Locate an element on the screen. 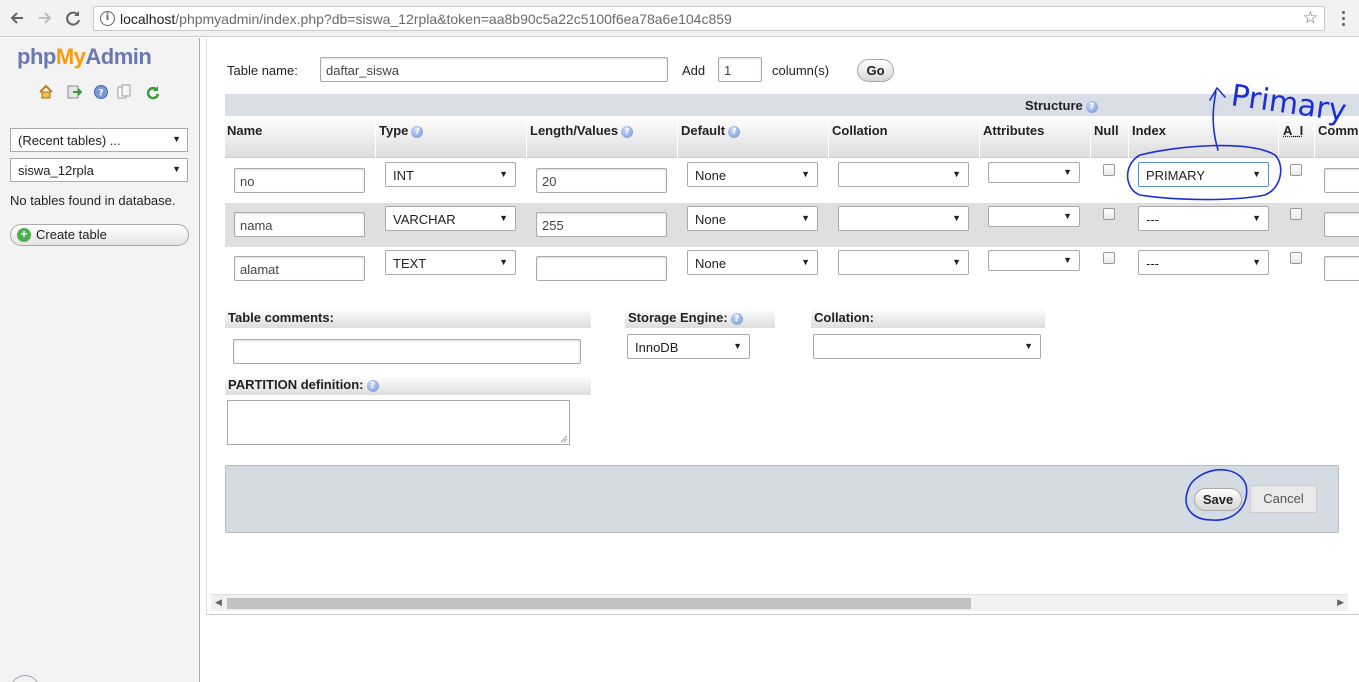 The image size is (1359, 682). save-button: Save is located at coordinates (1218, 499).